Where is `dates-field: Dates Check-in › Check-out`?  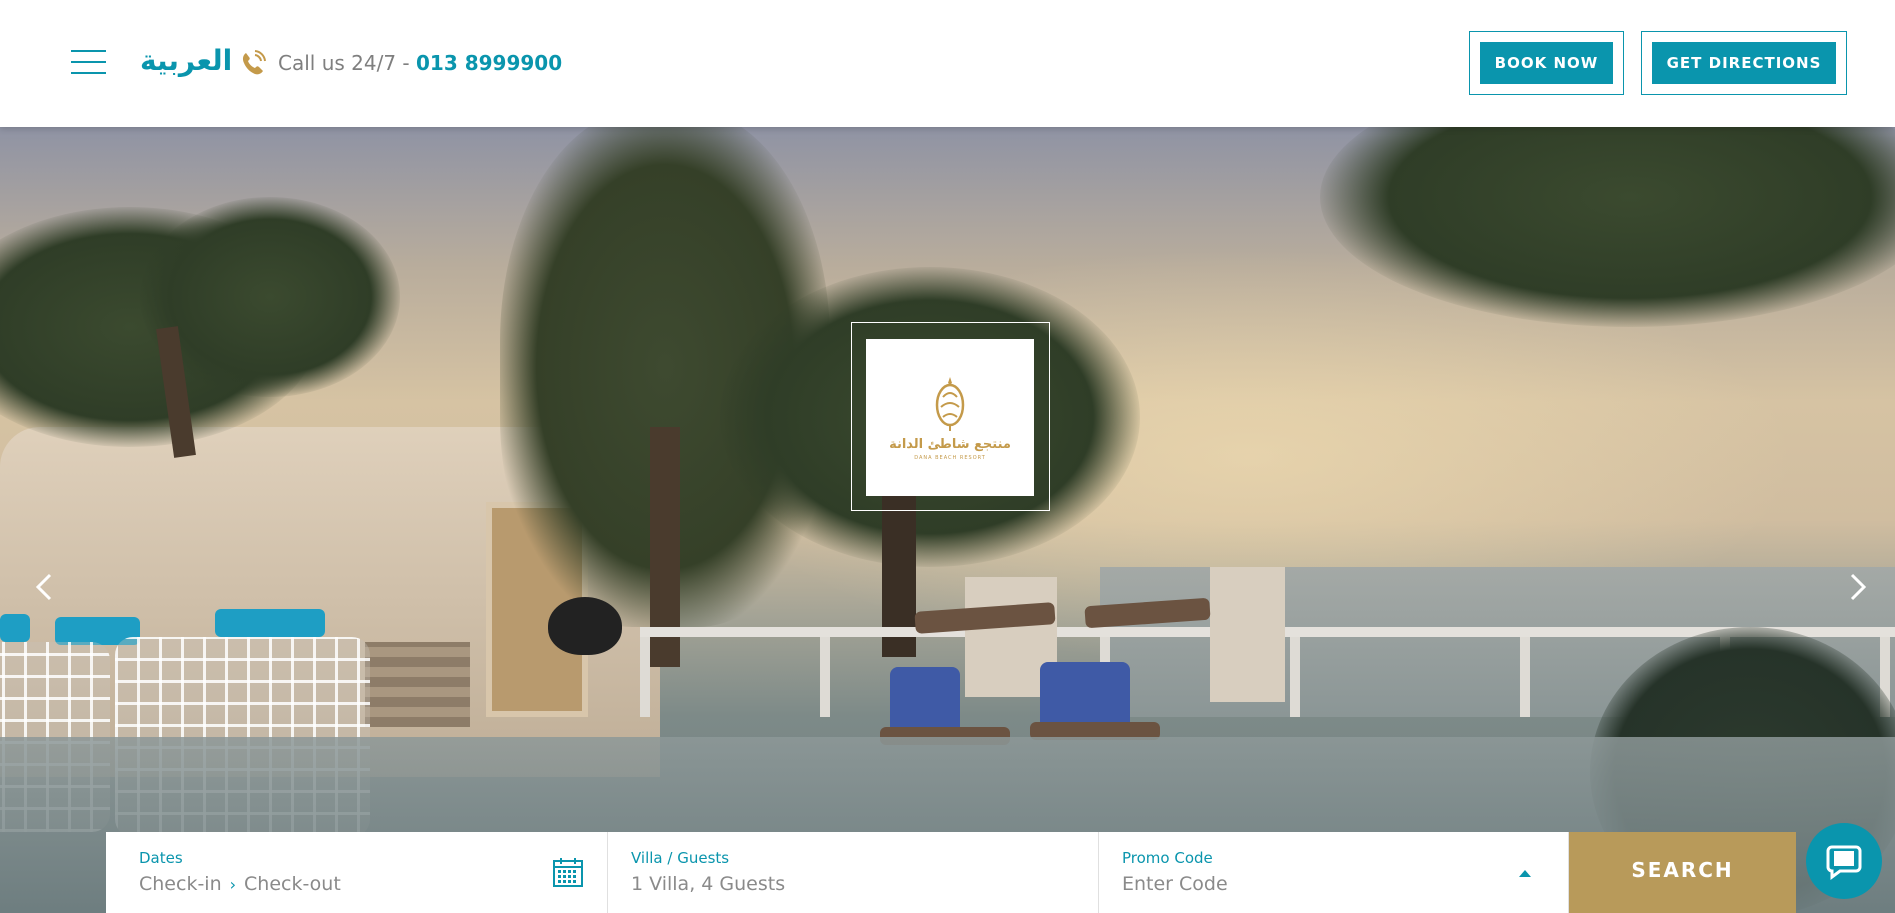
dates-field: Dates Check-in › Check-out is located at coordinates (357, 872).